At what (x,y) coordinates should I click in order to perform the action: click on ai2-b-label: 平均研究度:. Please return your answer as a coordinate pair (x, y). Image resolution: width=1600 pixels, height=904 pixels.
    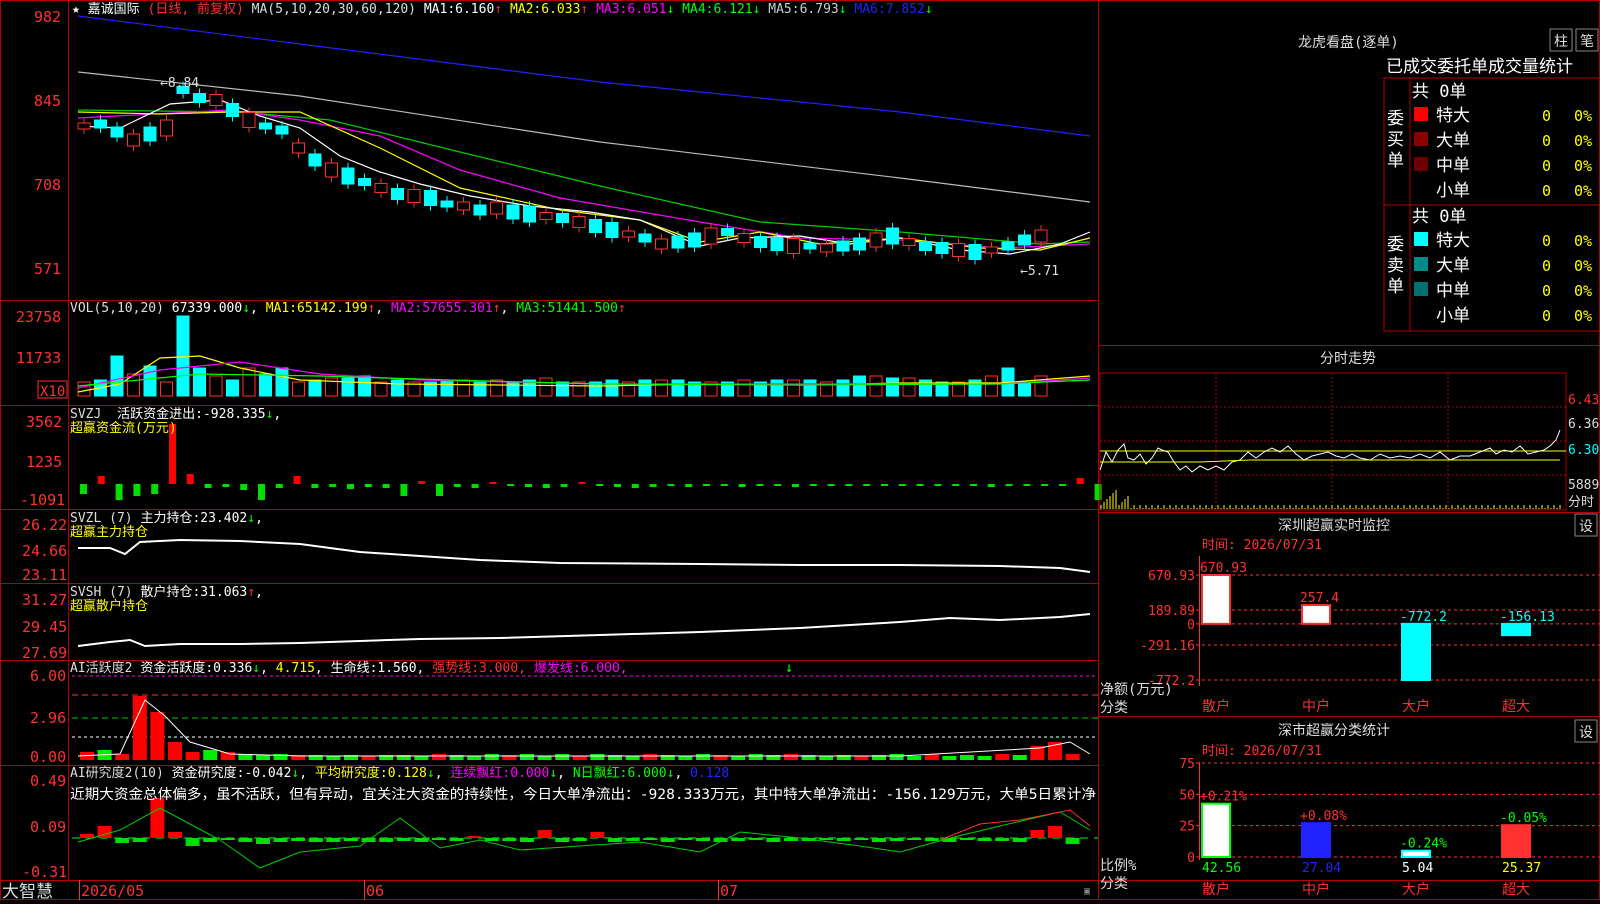
    Looking at the image, I should click on (351, 773).